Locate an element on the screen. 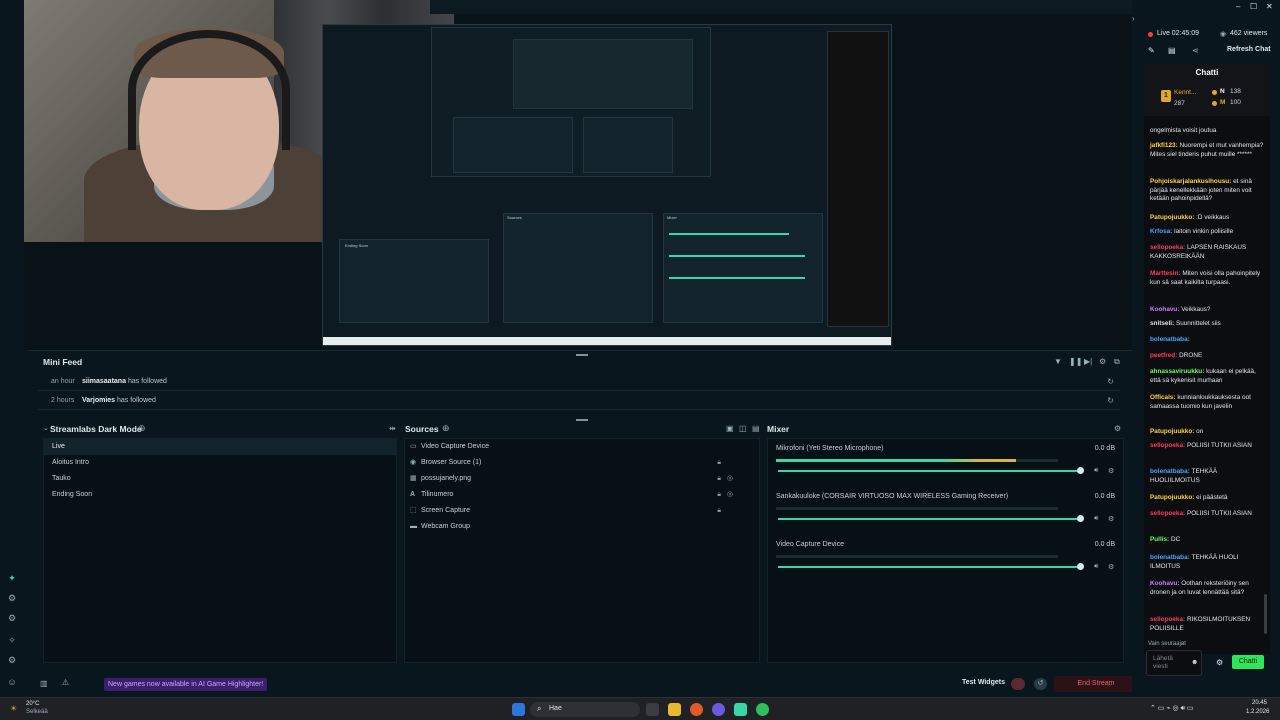 The height and width of the screenshot is (720, 1280). taskbar-search: ⌕ Hae is located at coordinates (585, 709).